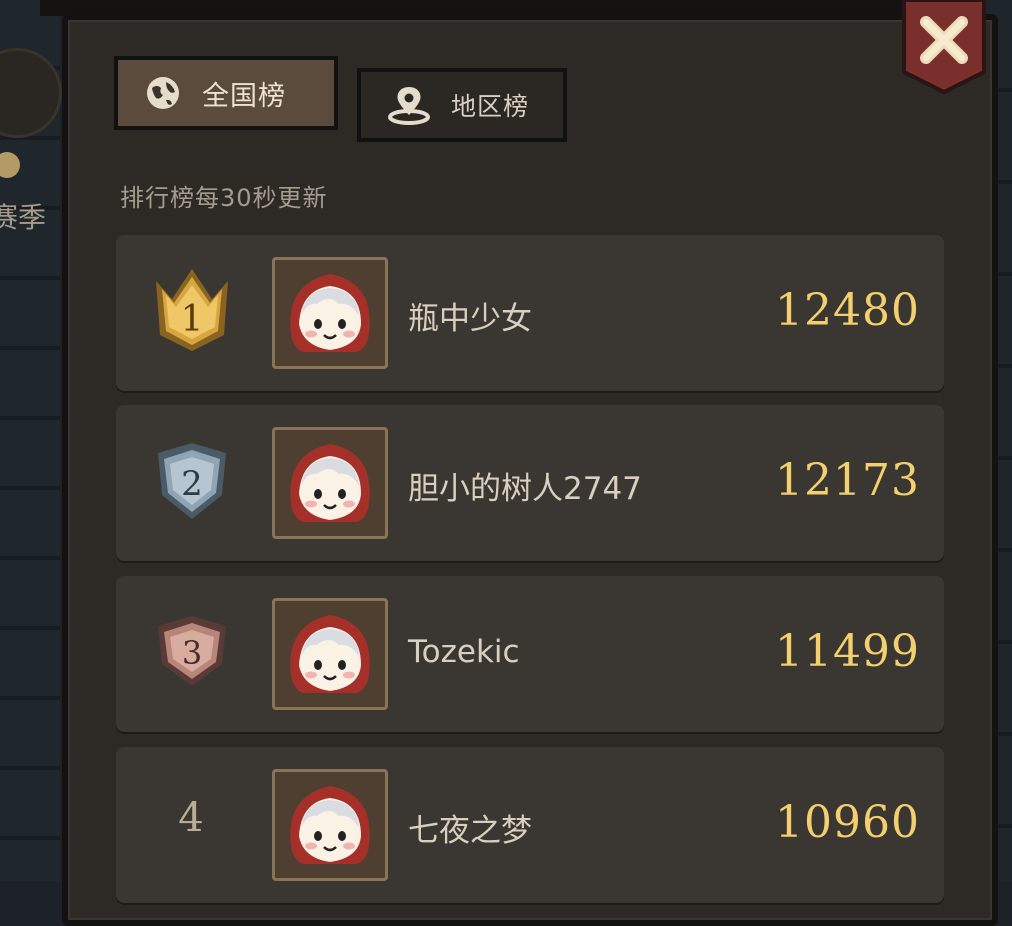 The image size is (1012, 926). I want to click on tab-national: 全国榜, so click(226, 93).